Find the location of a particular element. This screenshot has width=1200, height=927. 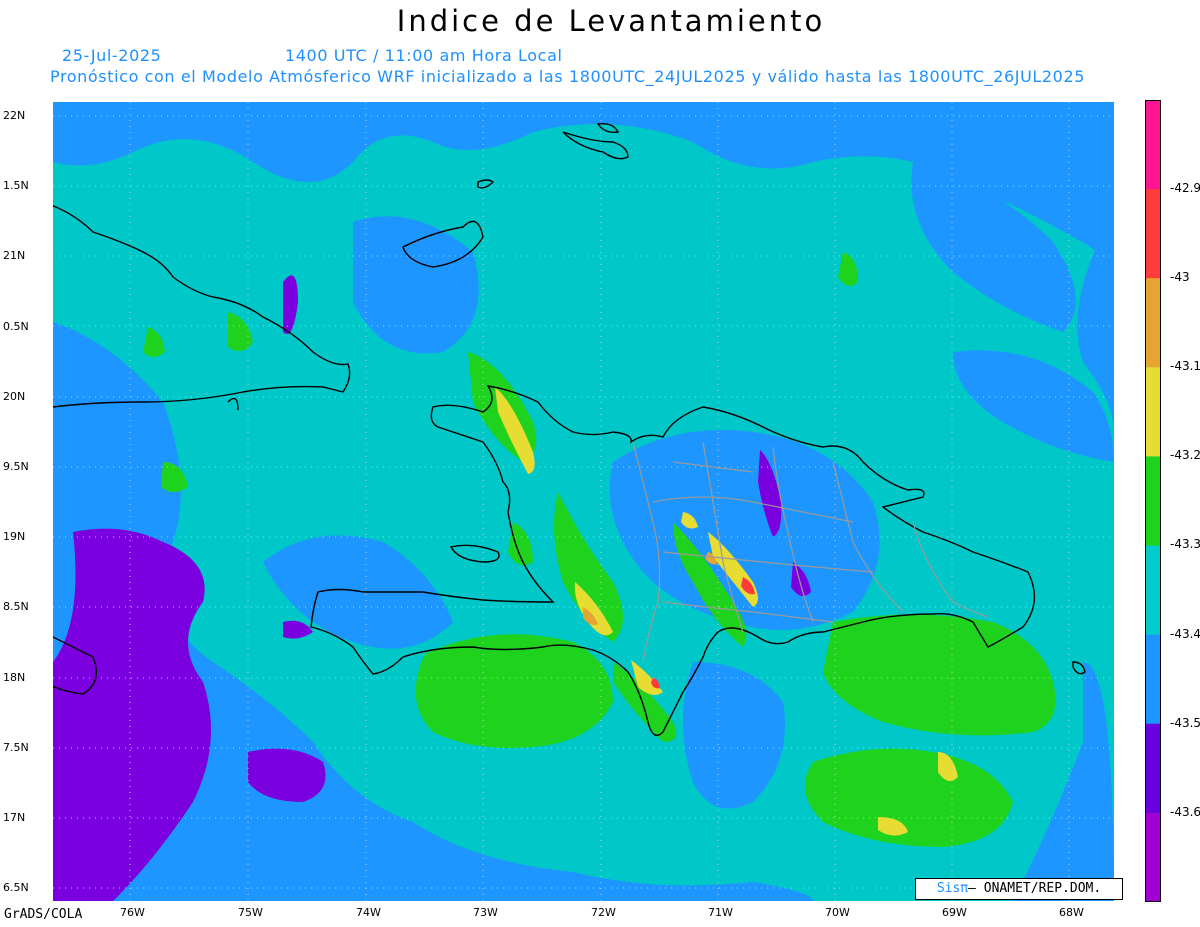

date-label: 25-Jul-2025 is located at coordinates (112, 55).